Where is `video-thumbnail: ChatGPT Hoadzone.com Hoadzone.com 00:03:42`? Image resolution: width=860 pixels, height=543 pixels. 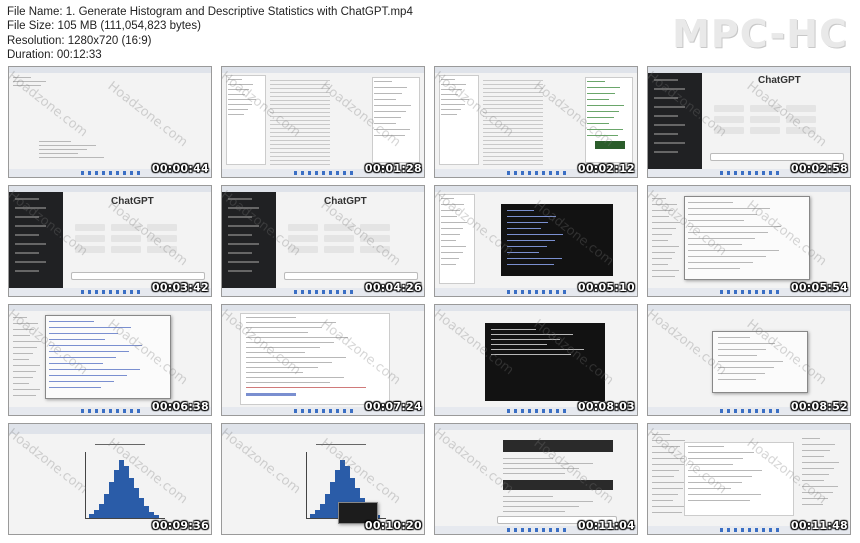 video-thumbnail: ChatGPT Hoadzone.com Hoadzone.com 00:03:42 is located at coordinates (110, 241).